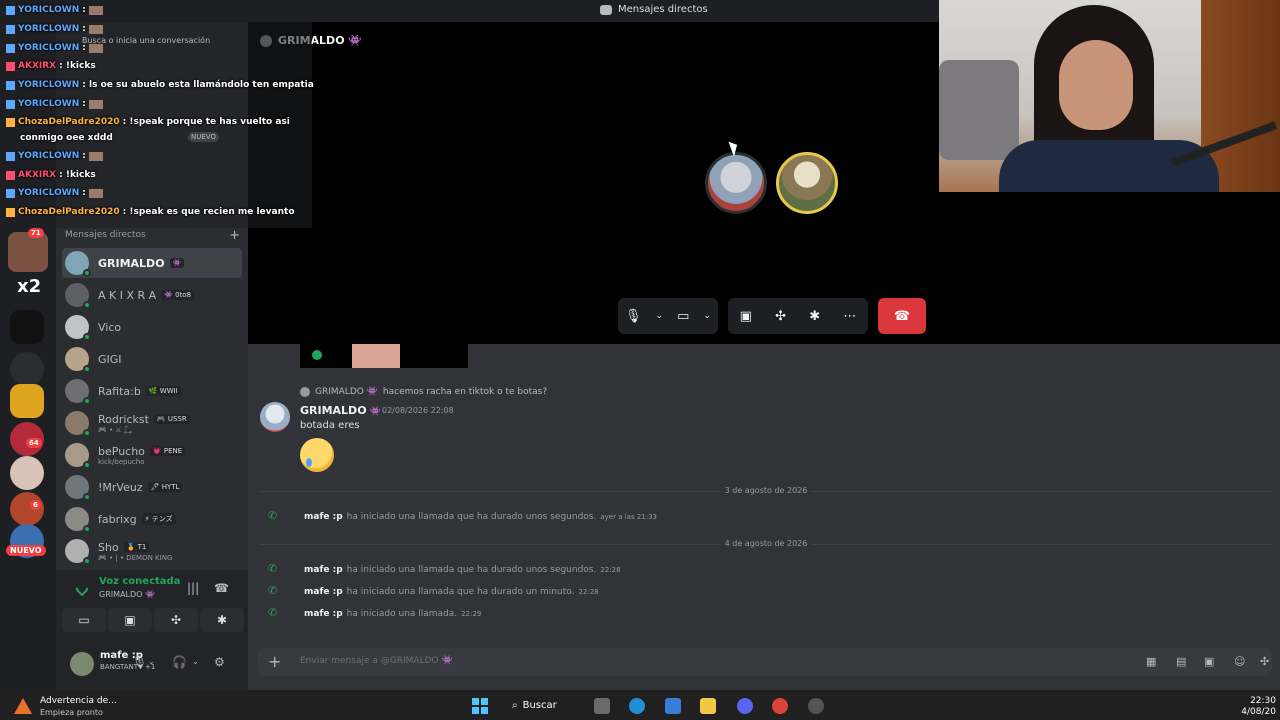 The height and width of the screenshot is (720, 1280). What do you see at coordinates (1258, 707) in the screenshot?
I see `system-clock: 22:30 4/08/20` at bounding box center [1258, 707].